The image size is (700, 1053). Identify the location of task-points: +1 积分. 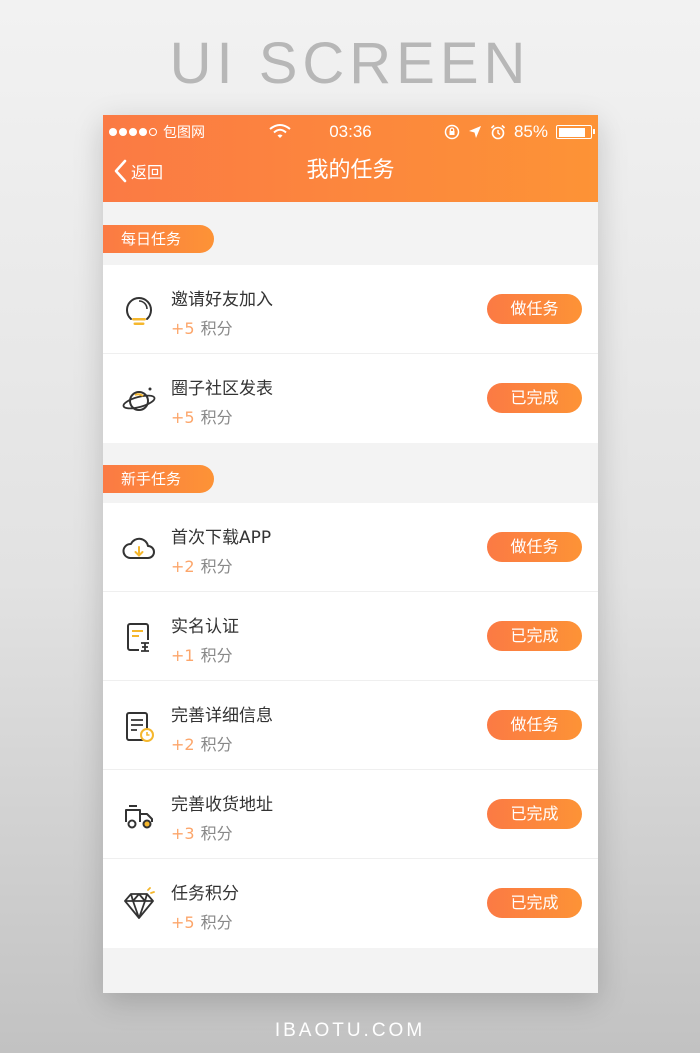
(202, 654).